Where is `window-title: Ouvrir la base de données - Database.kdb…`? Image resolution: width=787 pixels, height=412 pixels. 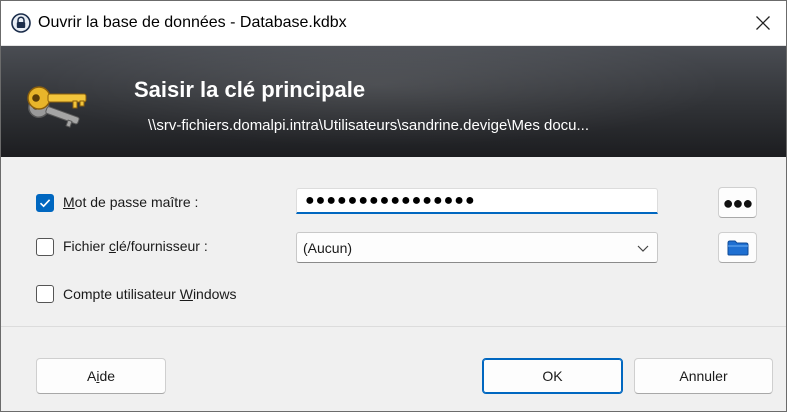 window-title: Ouvrir la base de données - Database.kdb… is located at coordinates (192, 22).